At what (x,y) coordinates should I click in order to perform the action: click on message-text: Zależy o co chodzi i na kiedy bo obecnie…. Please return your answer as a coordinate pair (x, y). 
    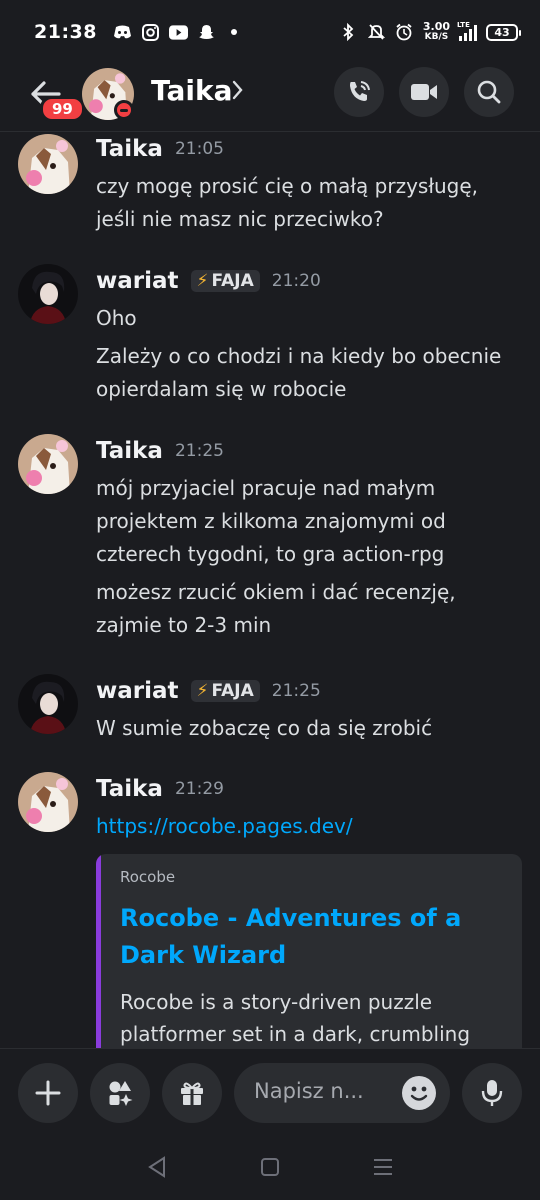
    Looking at the image, I should click on (299, 372).